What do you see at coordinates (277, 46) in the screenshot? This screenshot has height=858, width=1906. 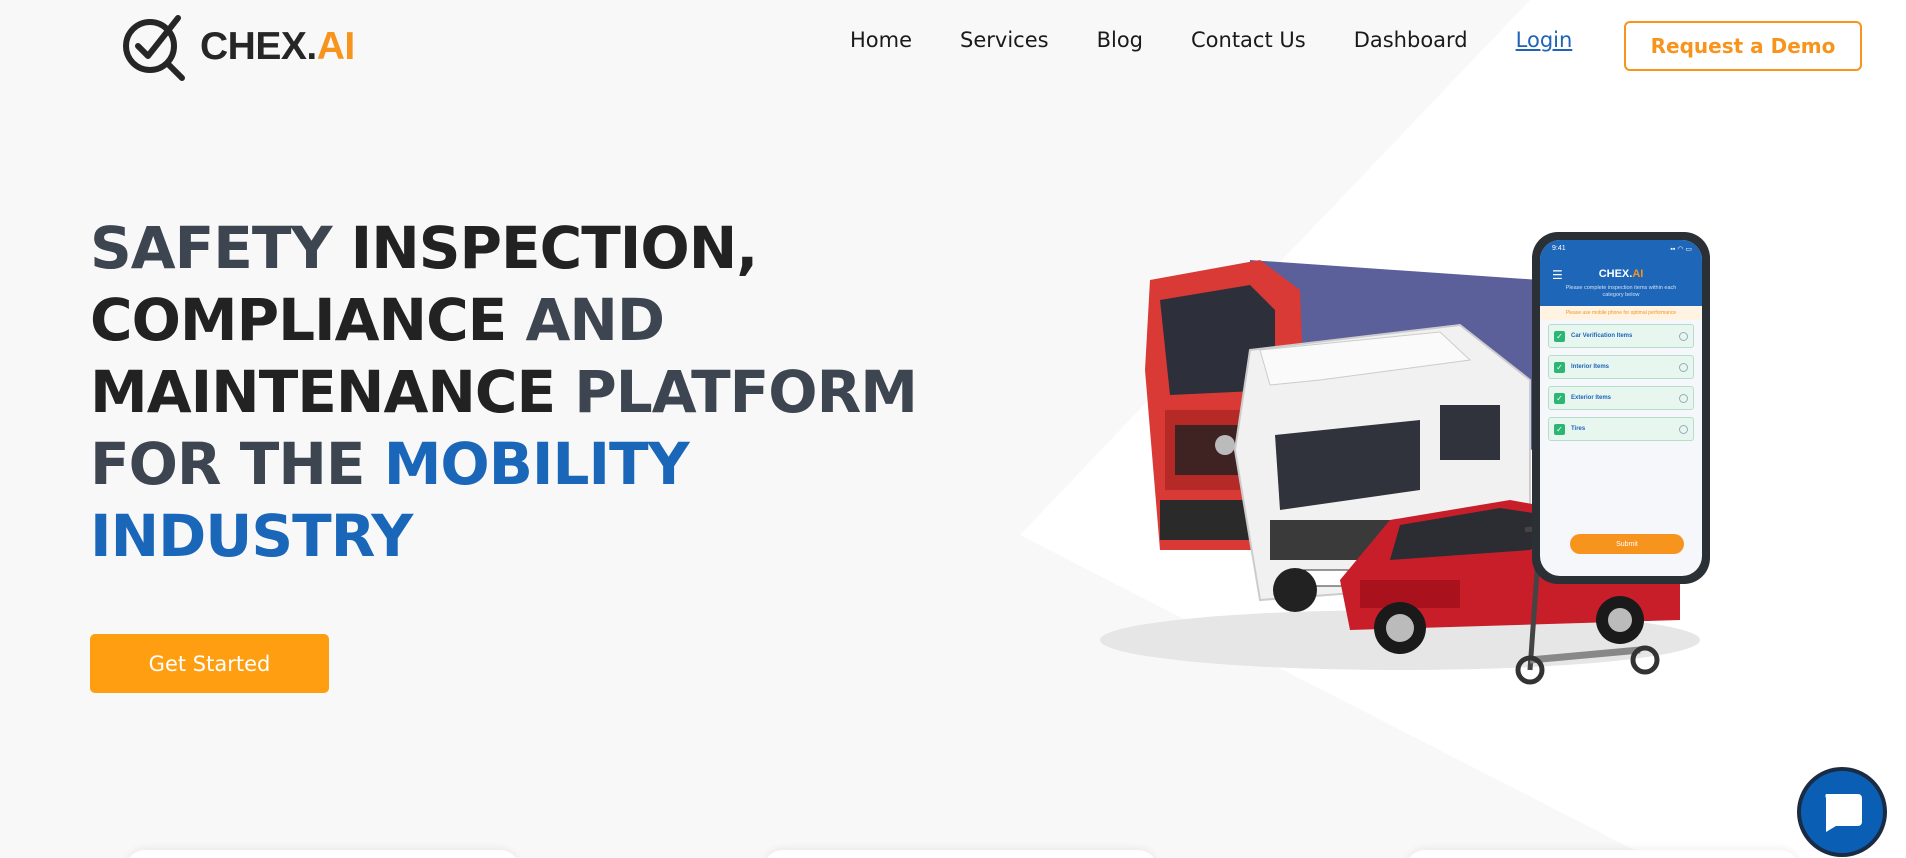 I see `brand-wordmark: CHEX.AI` at bounding box center [277, 46].